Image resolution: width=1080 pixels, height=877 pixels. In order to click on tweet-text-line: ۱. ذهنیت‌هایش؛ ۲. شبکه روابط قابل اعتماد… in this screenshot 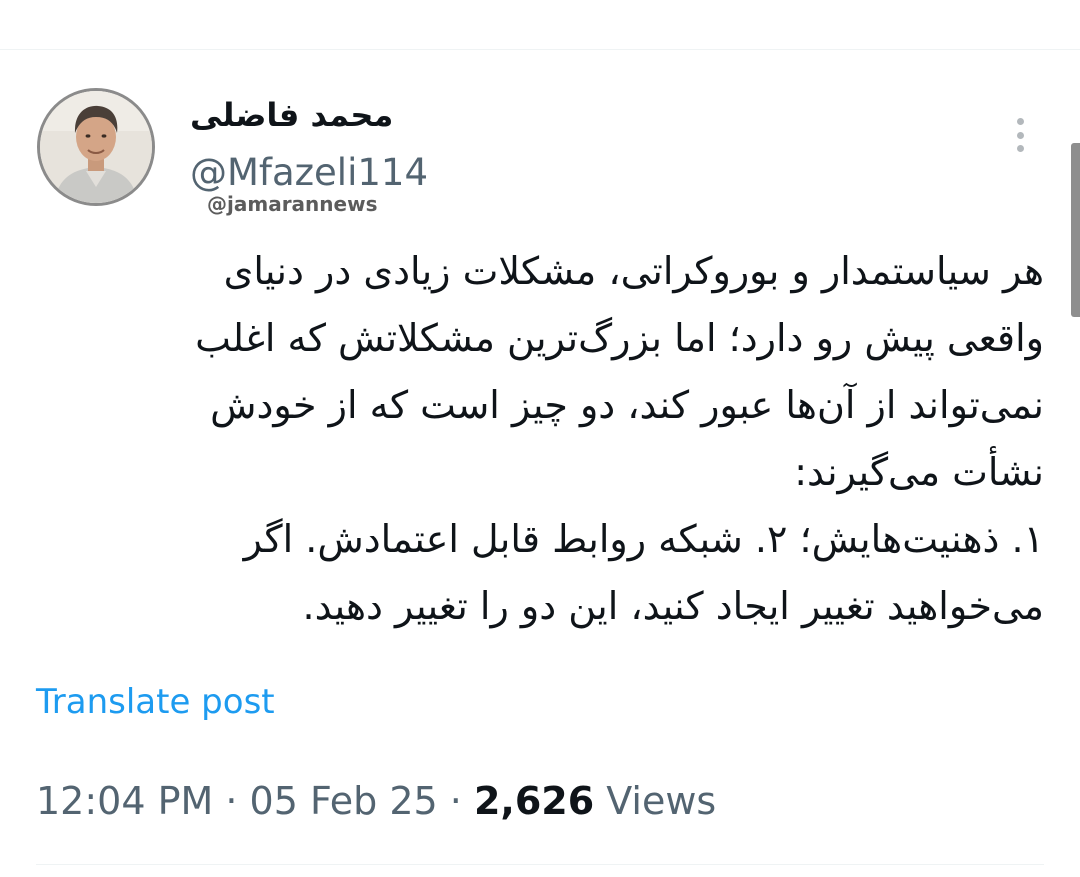, I will do `click(643, 539)`.